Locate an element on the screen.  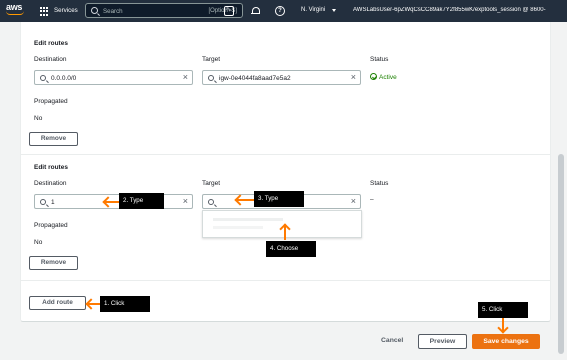
add-route-button: Add route is located at coordinates (57, 303).